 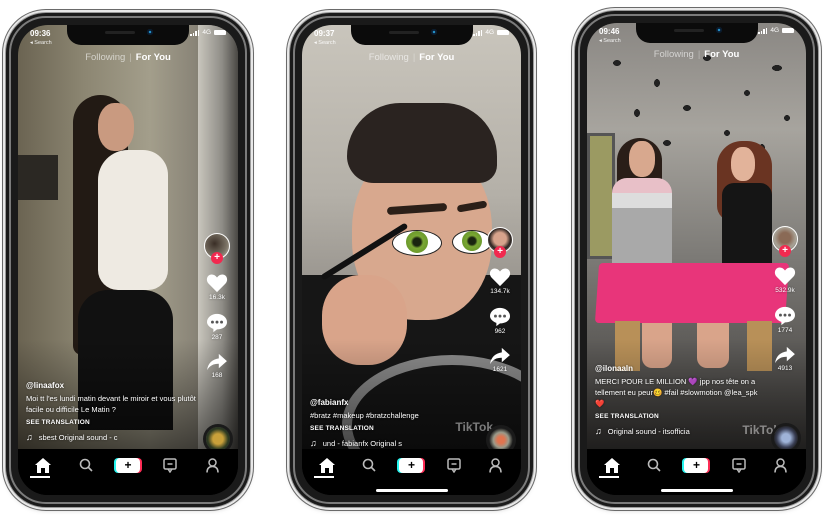 What do you see at coordinates (785, 290) in the screenshot?
I see `like-count: 532.9k` at bounding box center [785, 290].